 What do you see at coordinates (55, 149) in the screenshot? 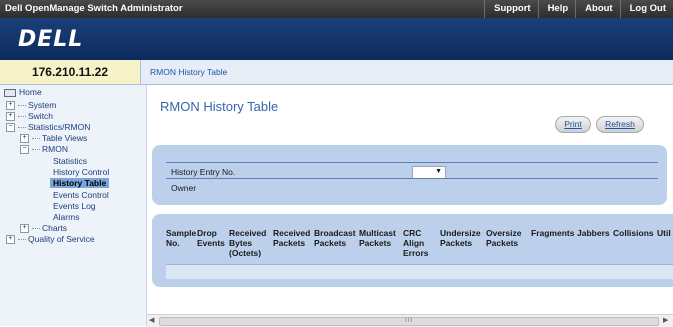
I see `tree-label: RMON` at bounding box center [55, 149].